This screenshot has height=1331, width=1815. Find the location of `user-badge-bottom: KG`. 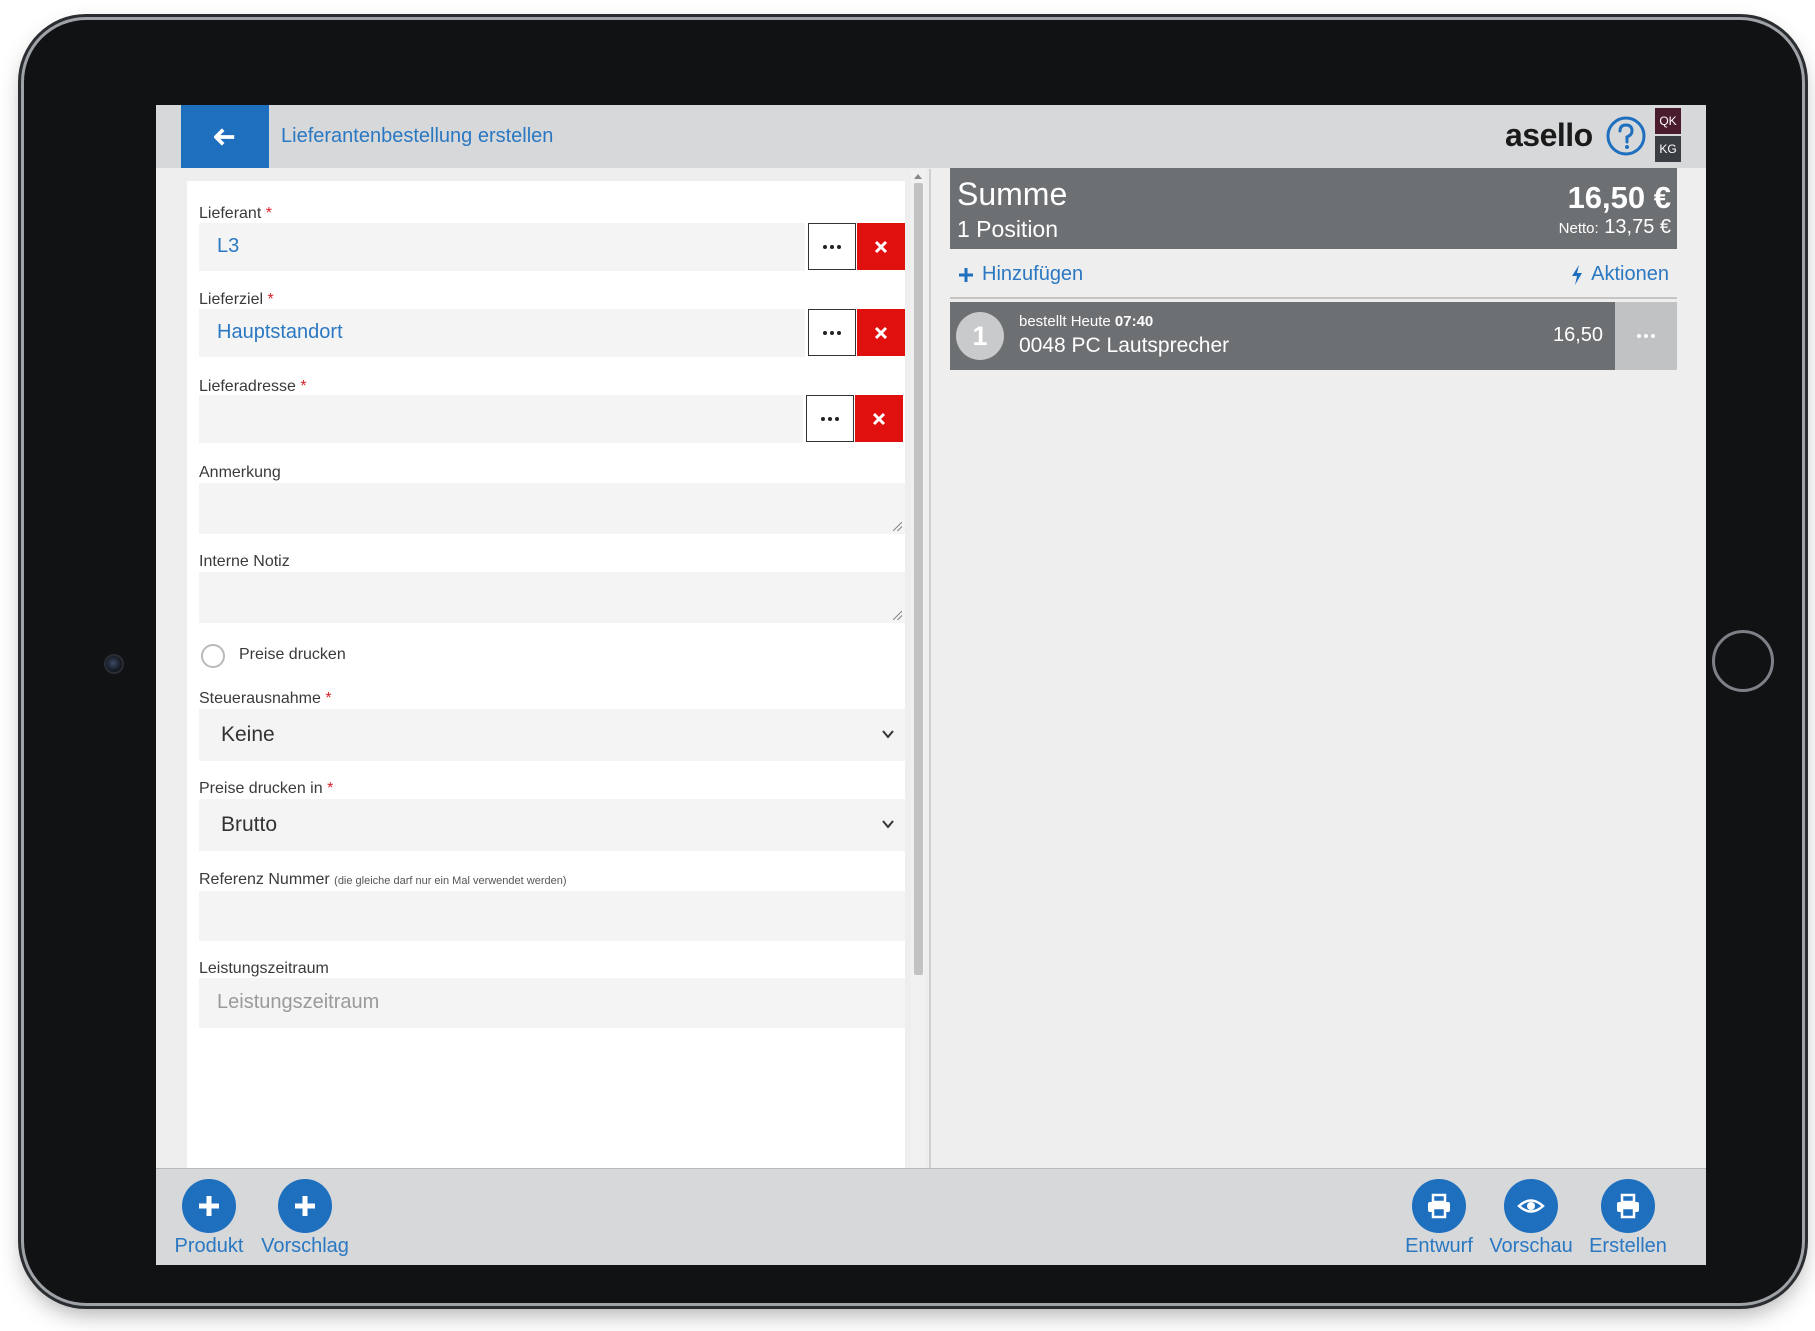

user-badge-bottom: KG is located at coordinates (1668, 149).